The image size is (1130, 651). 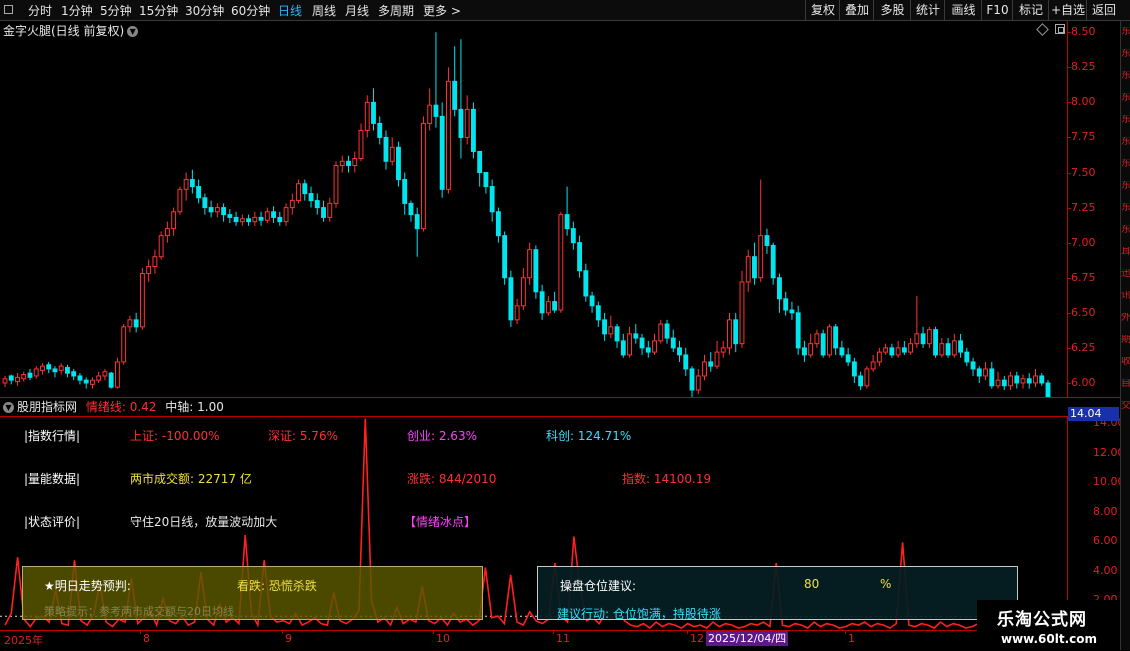 I want to click on stock-title: 金字火腿(日线 前复权) ▼, so click(x=71, y=30).